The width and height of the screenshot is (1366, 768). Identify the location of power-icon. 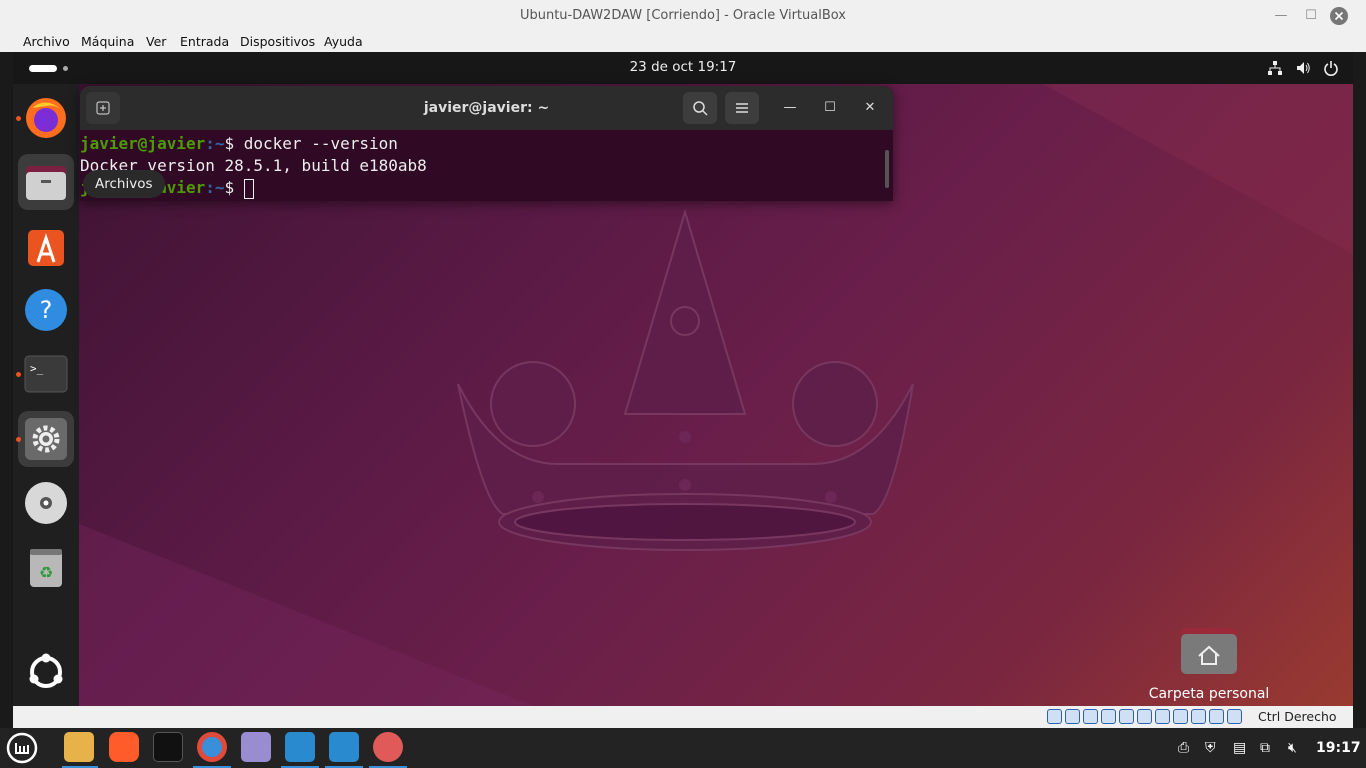
(1331, 68).